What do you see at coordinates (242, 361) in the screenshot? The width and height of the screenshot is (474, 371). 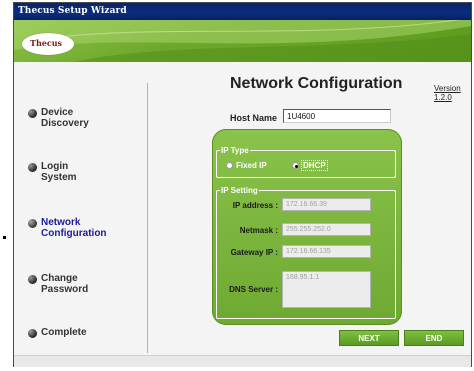 I see `bottom-strip` at bounding box center [242, 361].